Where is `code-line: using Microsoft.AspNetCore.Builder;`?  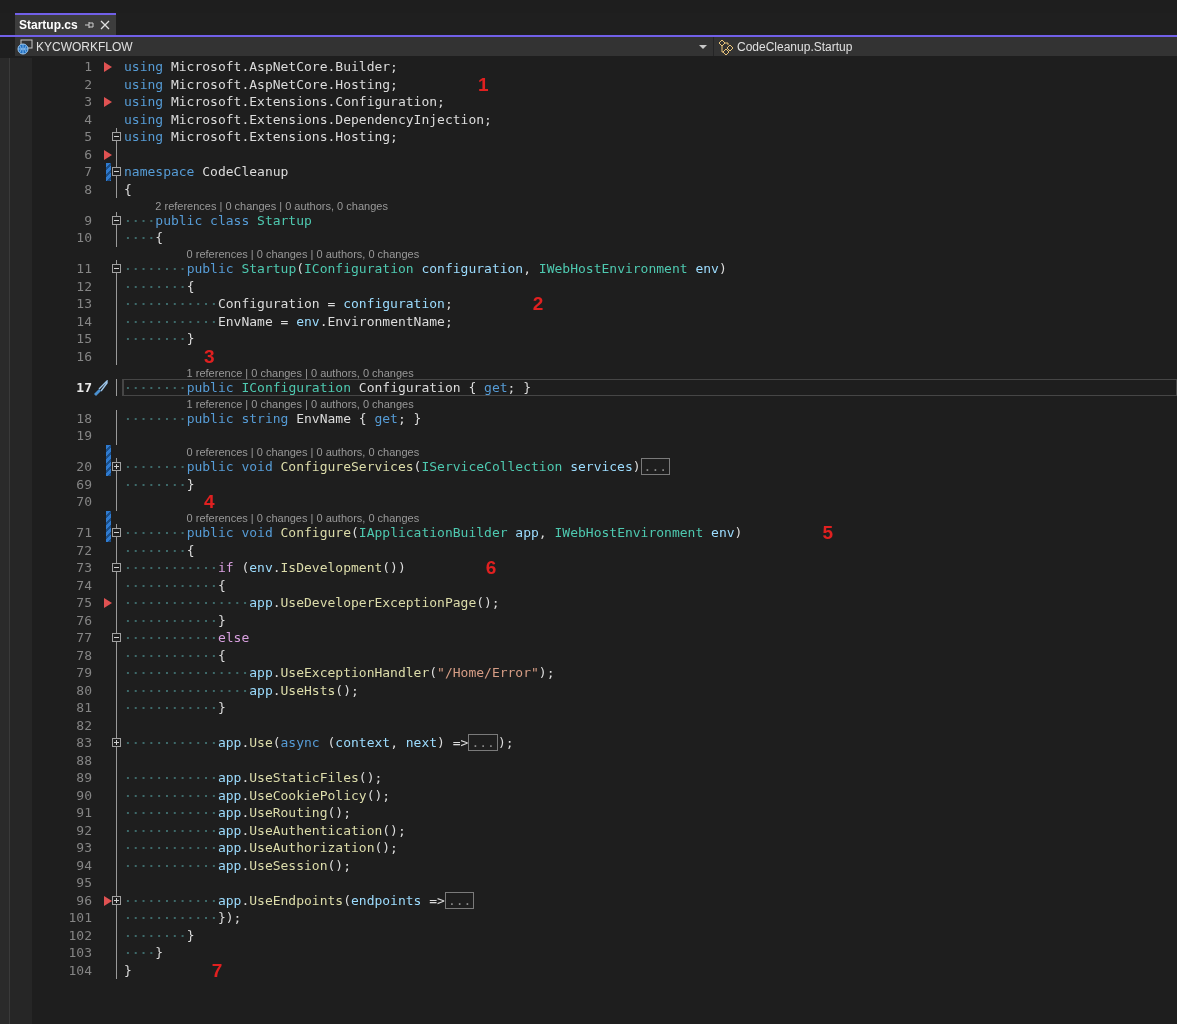
code-line: using Microsoft.AspNetCore.Builder; is located at coordinates (261, 67).